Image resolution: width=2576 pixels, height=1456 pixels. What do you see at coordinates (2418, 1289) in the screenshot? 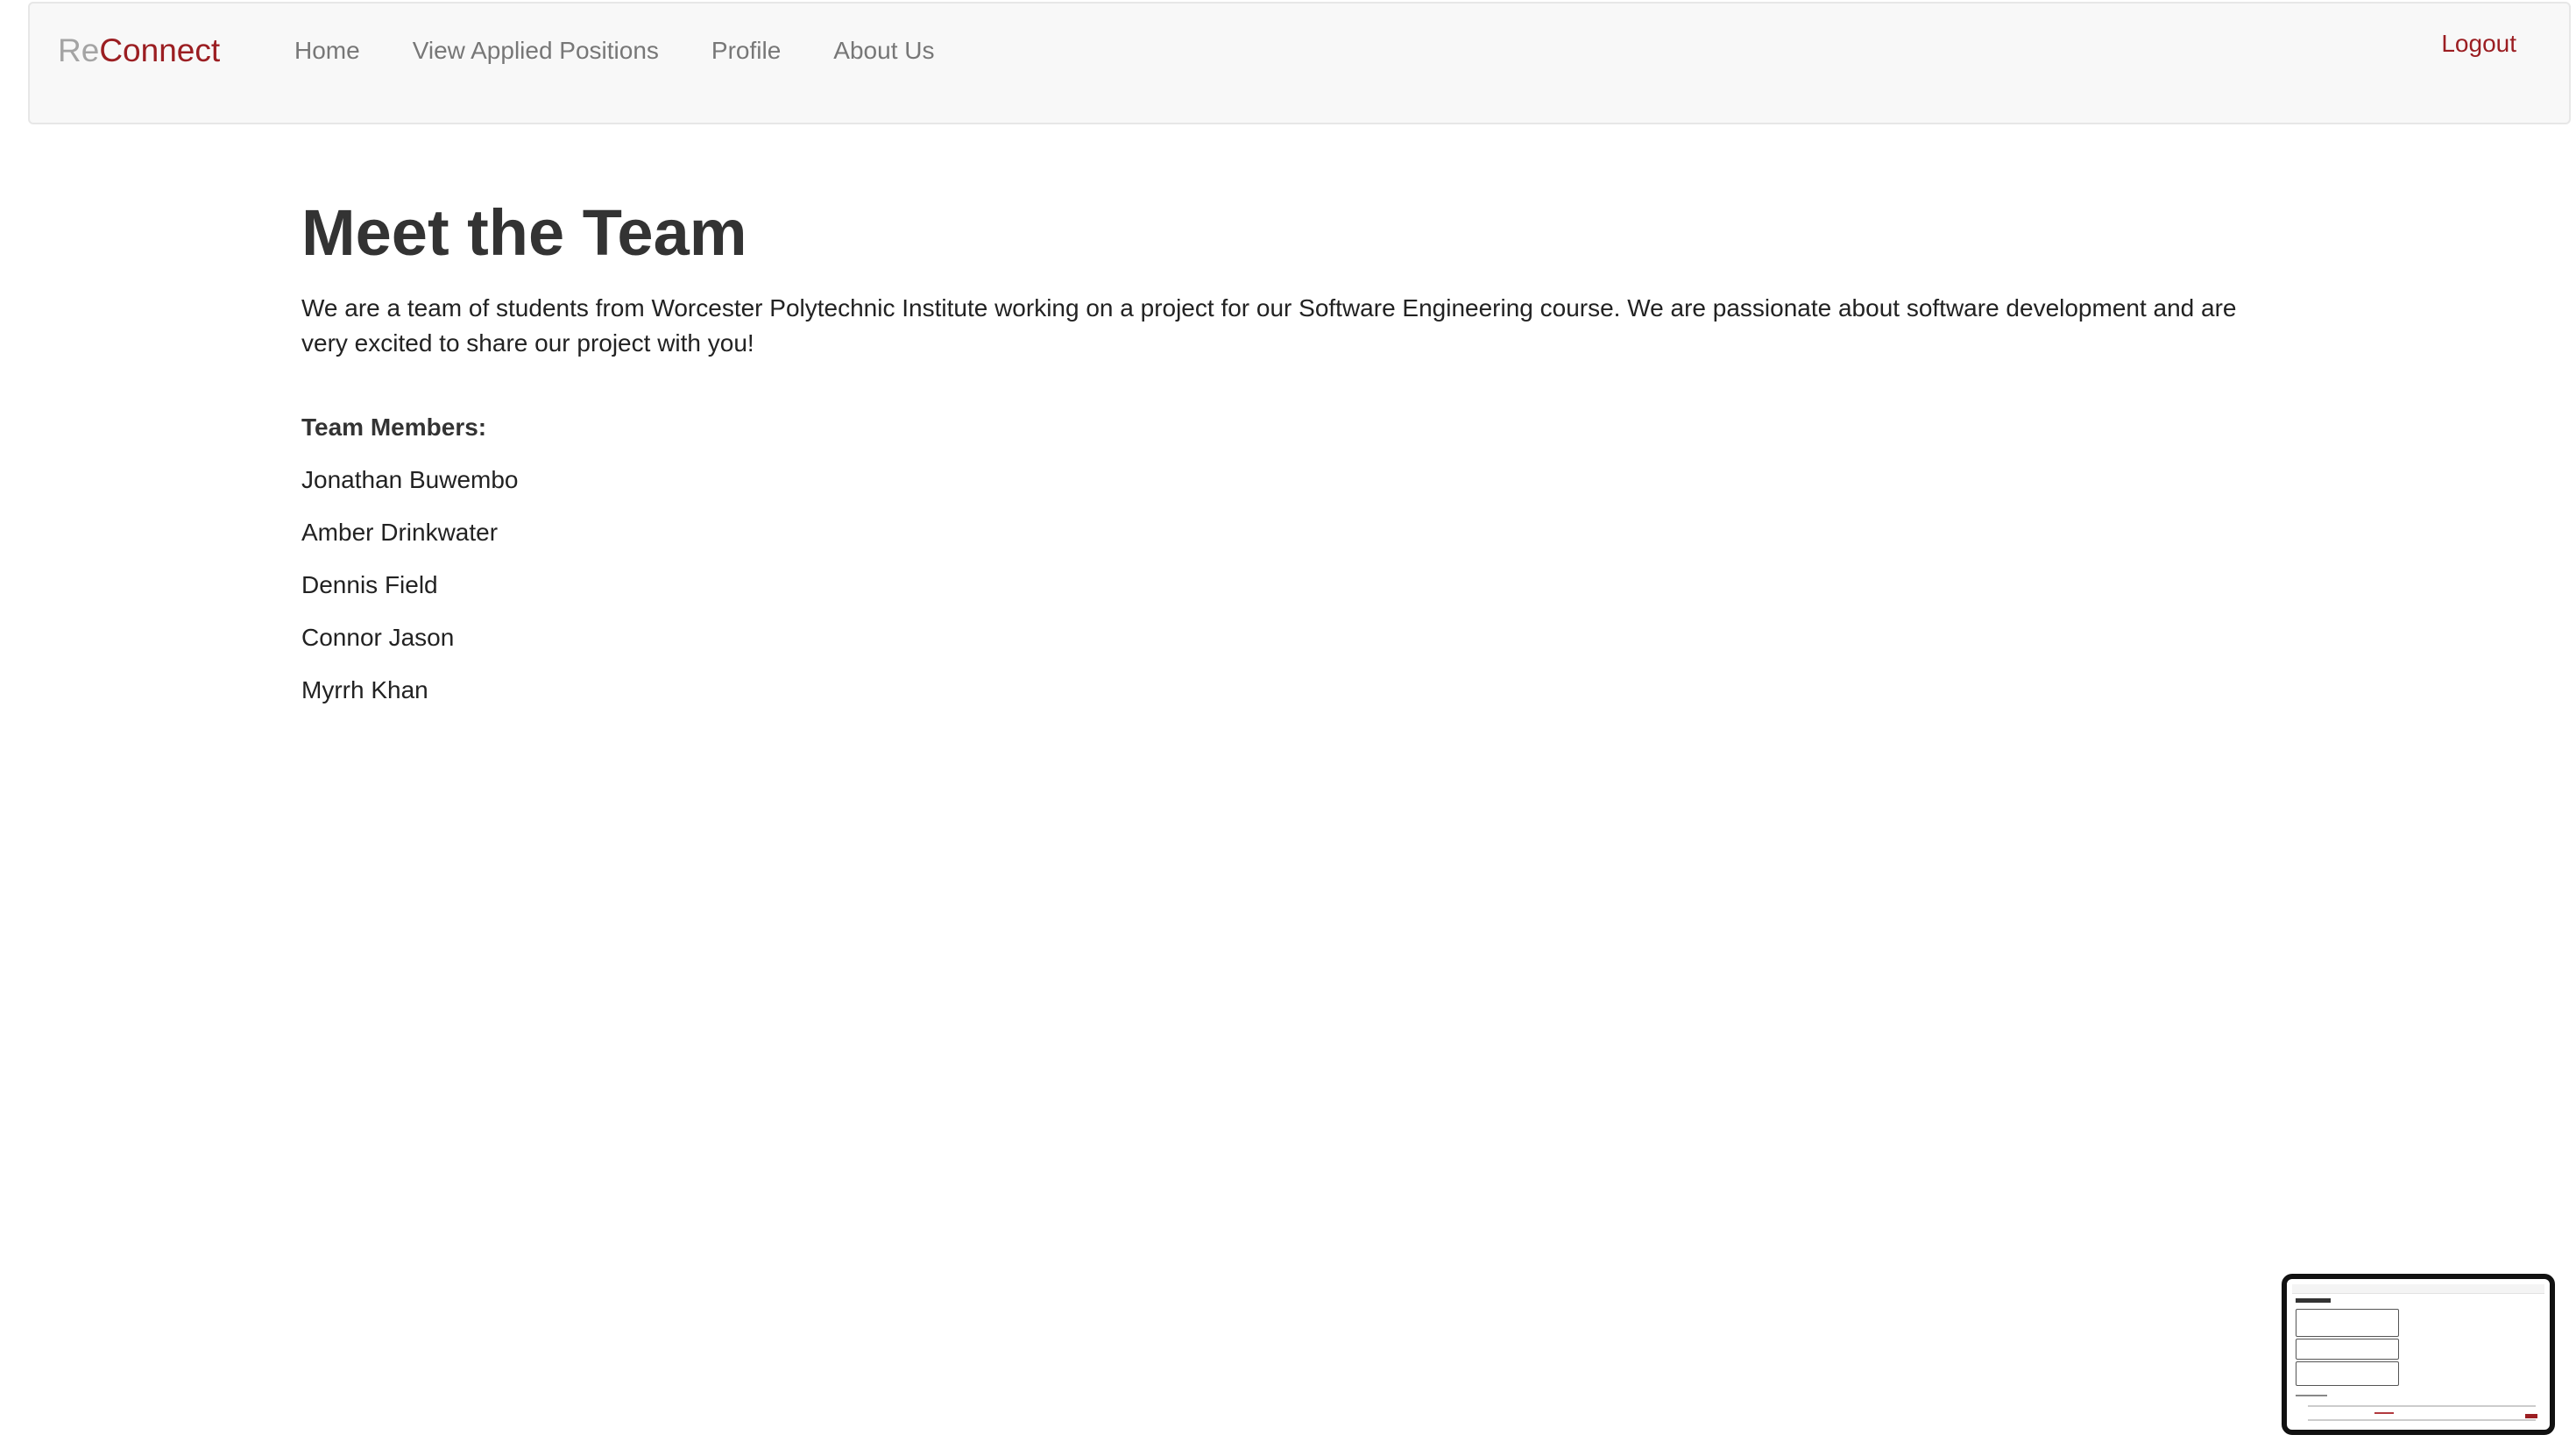
I see `thumbnail-navbar` at bounding box center [2418, 1289].